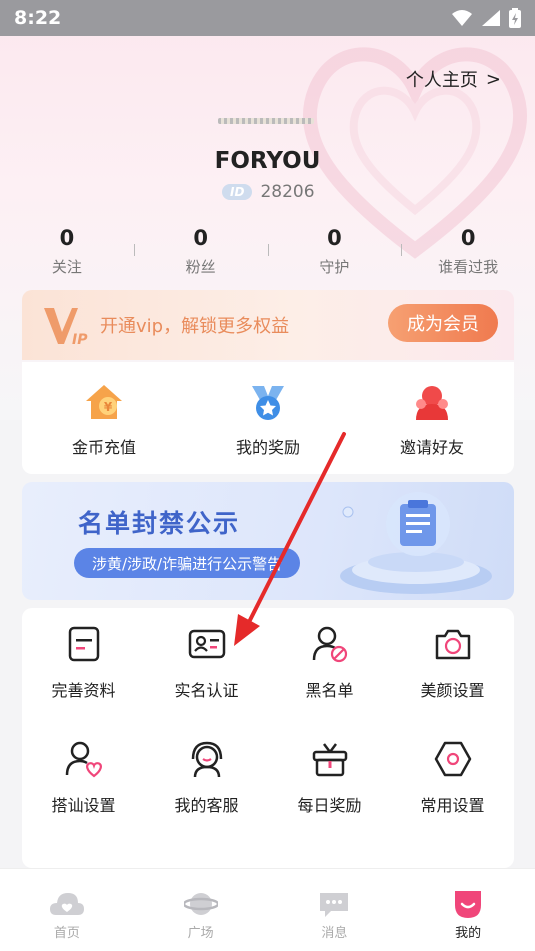  Describe the element at coordinates (452, 644) in the screenshot. I see `camera-icon` at that location.